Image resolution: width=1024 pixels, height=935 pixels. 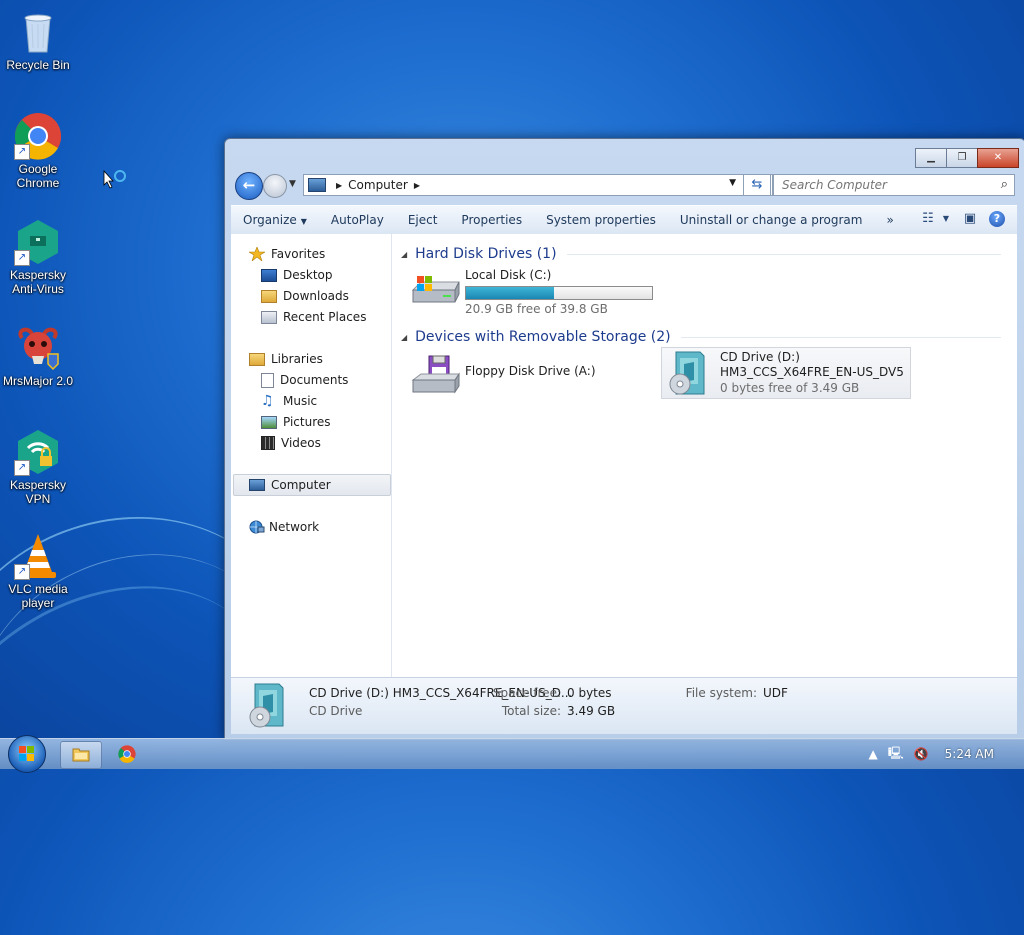 I want to click on nav-libraries: Libraries, so click(x=286, y=359).